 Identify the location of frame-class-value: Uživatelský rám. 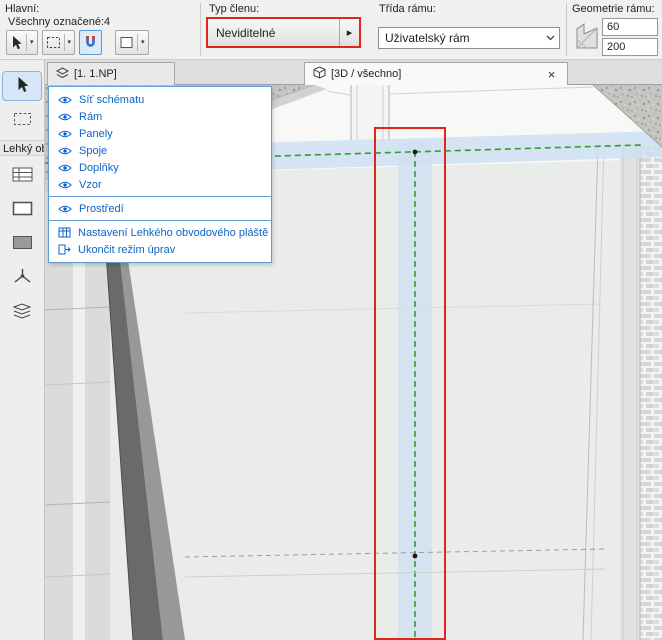
(427, 38).